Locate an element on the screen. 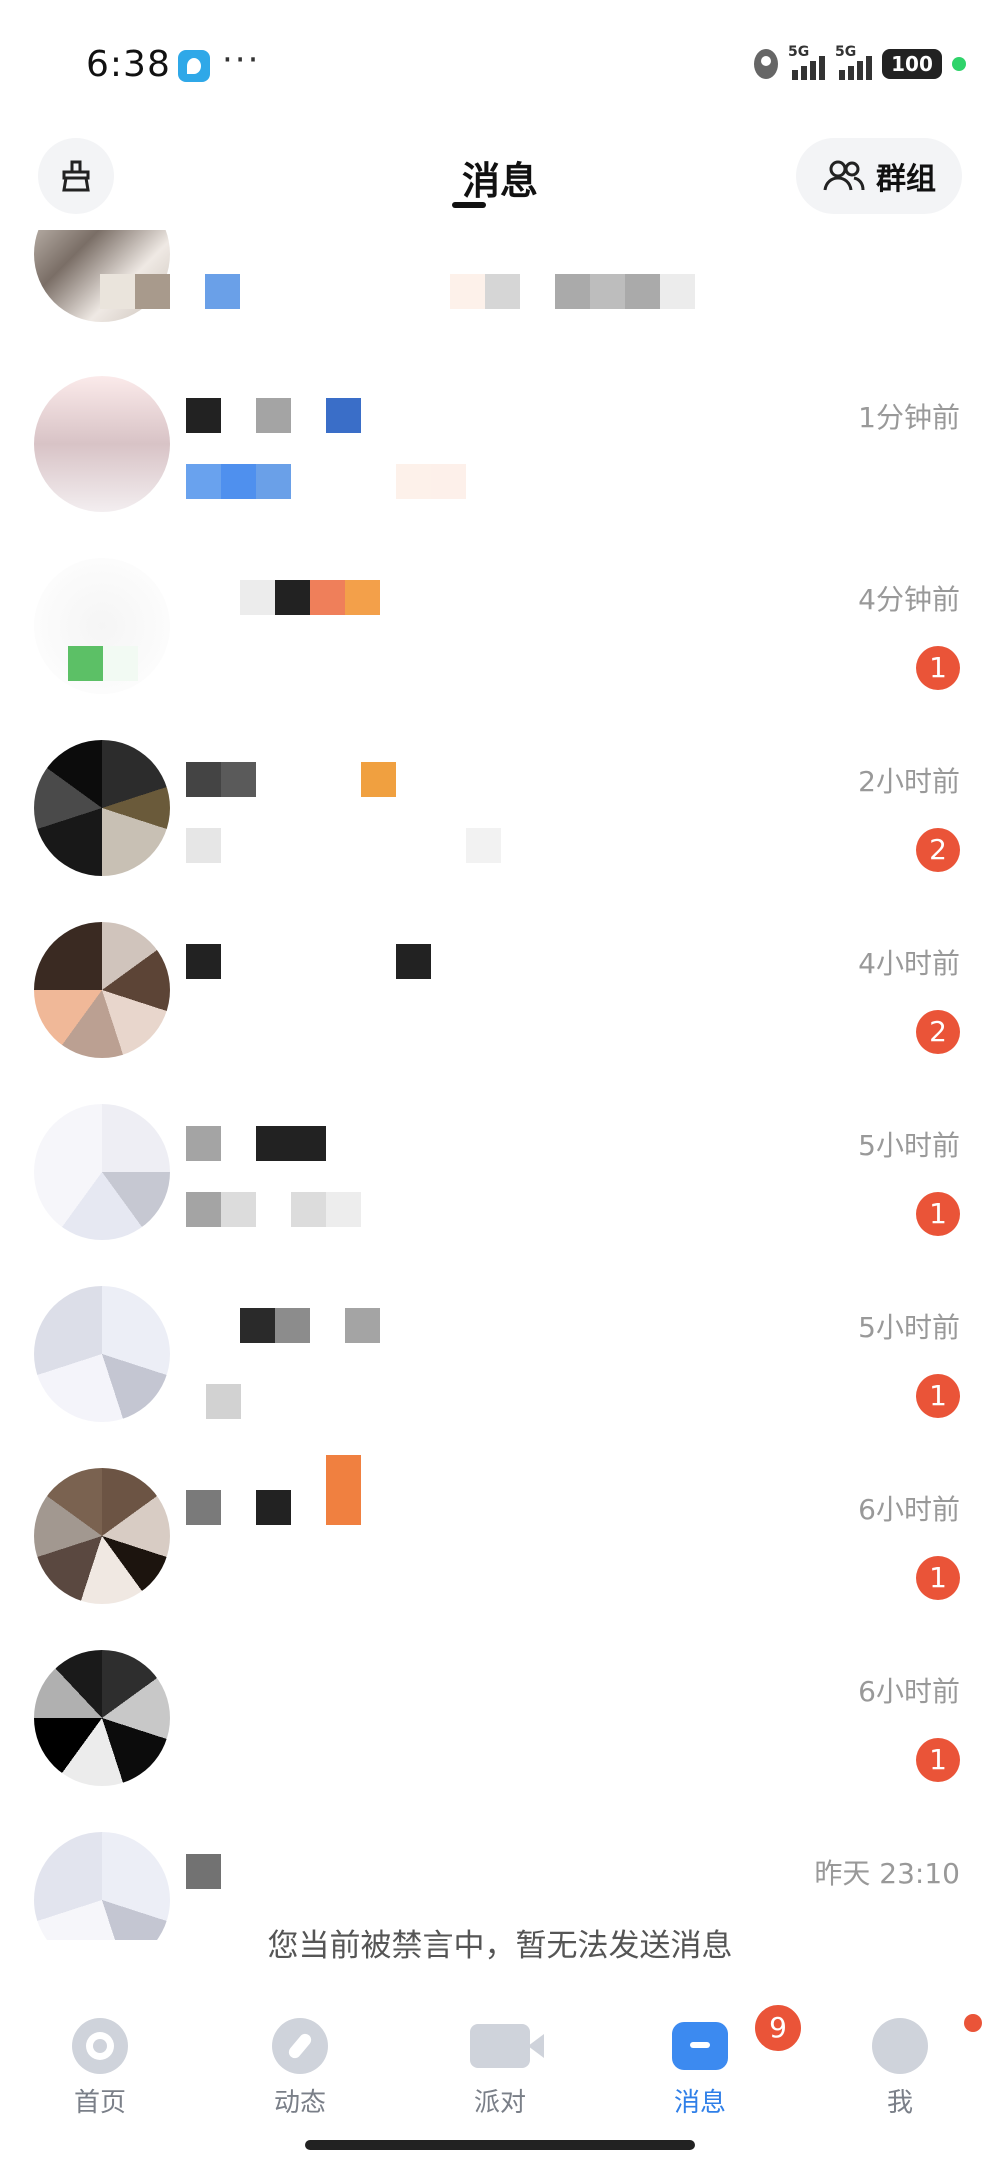 Image resolution: width=1000 pixels, height=2166 pixels. conversation-time: 2小时前 is located at coordinates (909, 781).